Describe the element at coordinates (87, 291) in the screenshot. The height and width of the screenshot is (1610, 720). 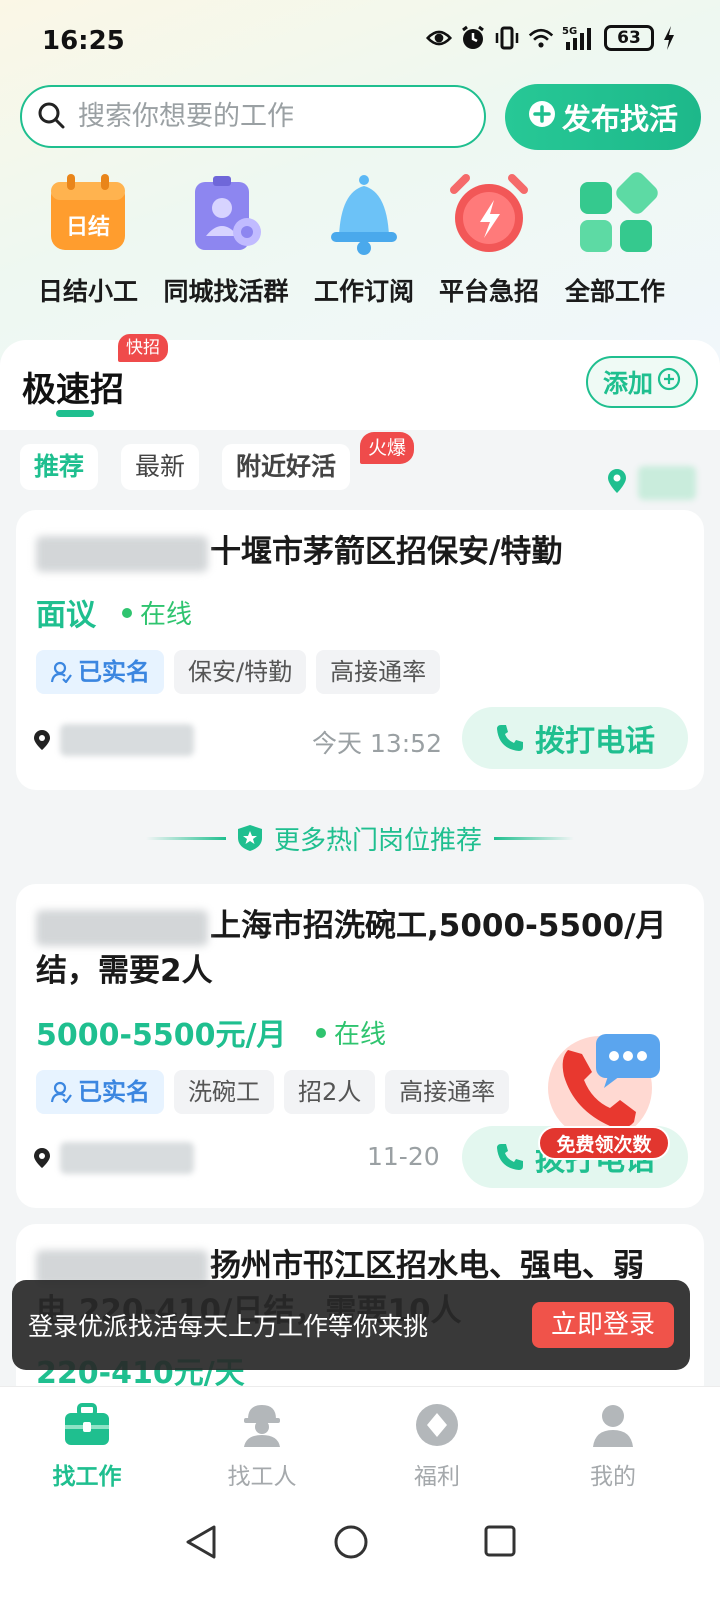
I see `quick-nav-label: 日结小工` at that location.